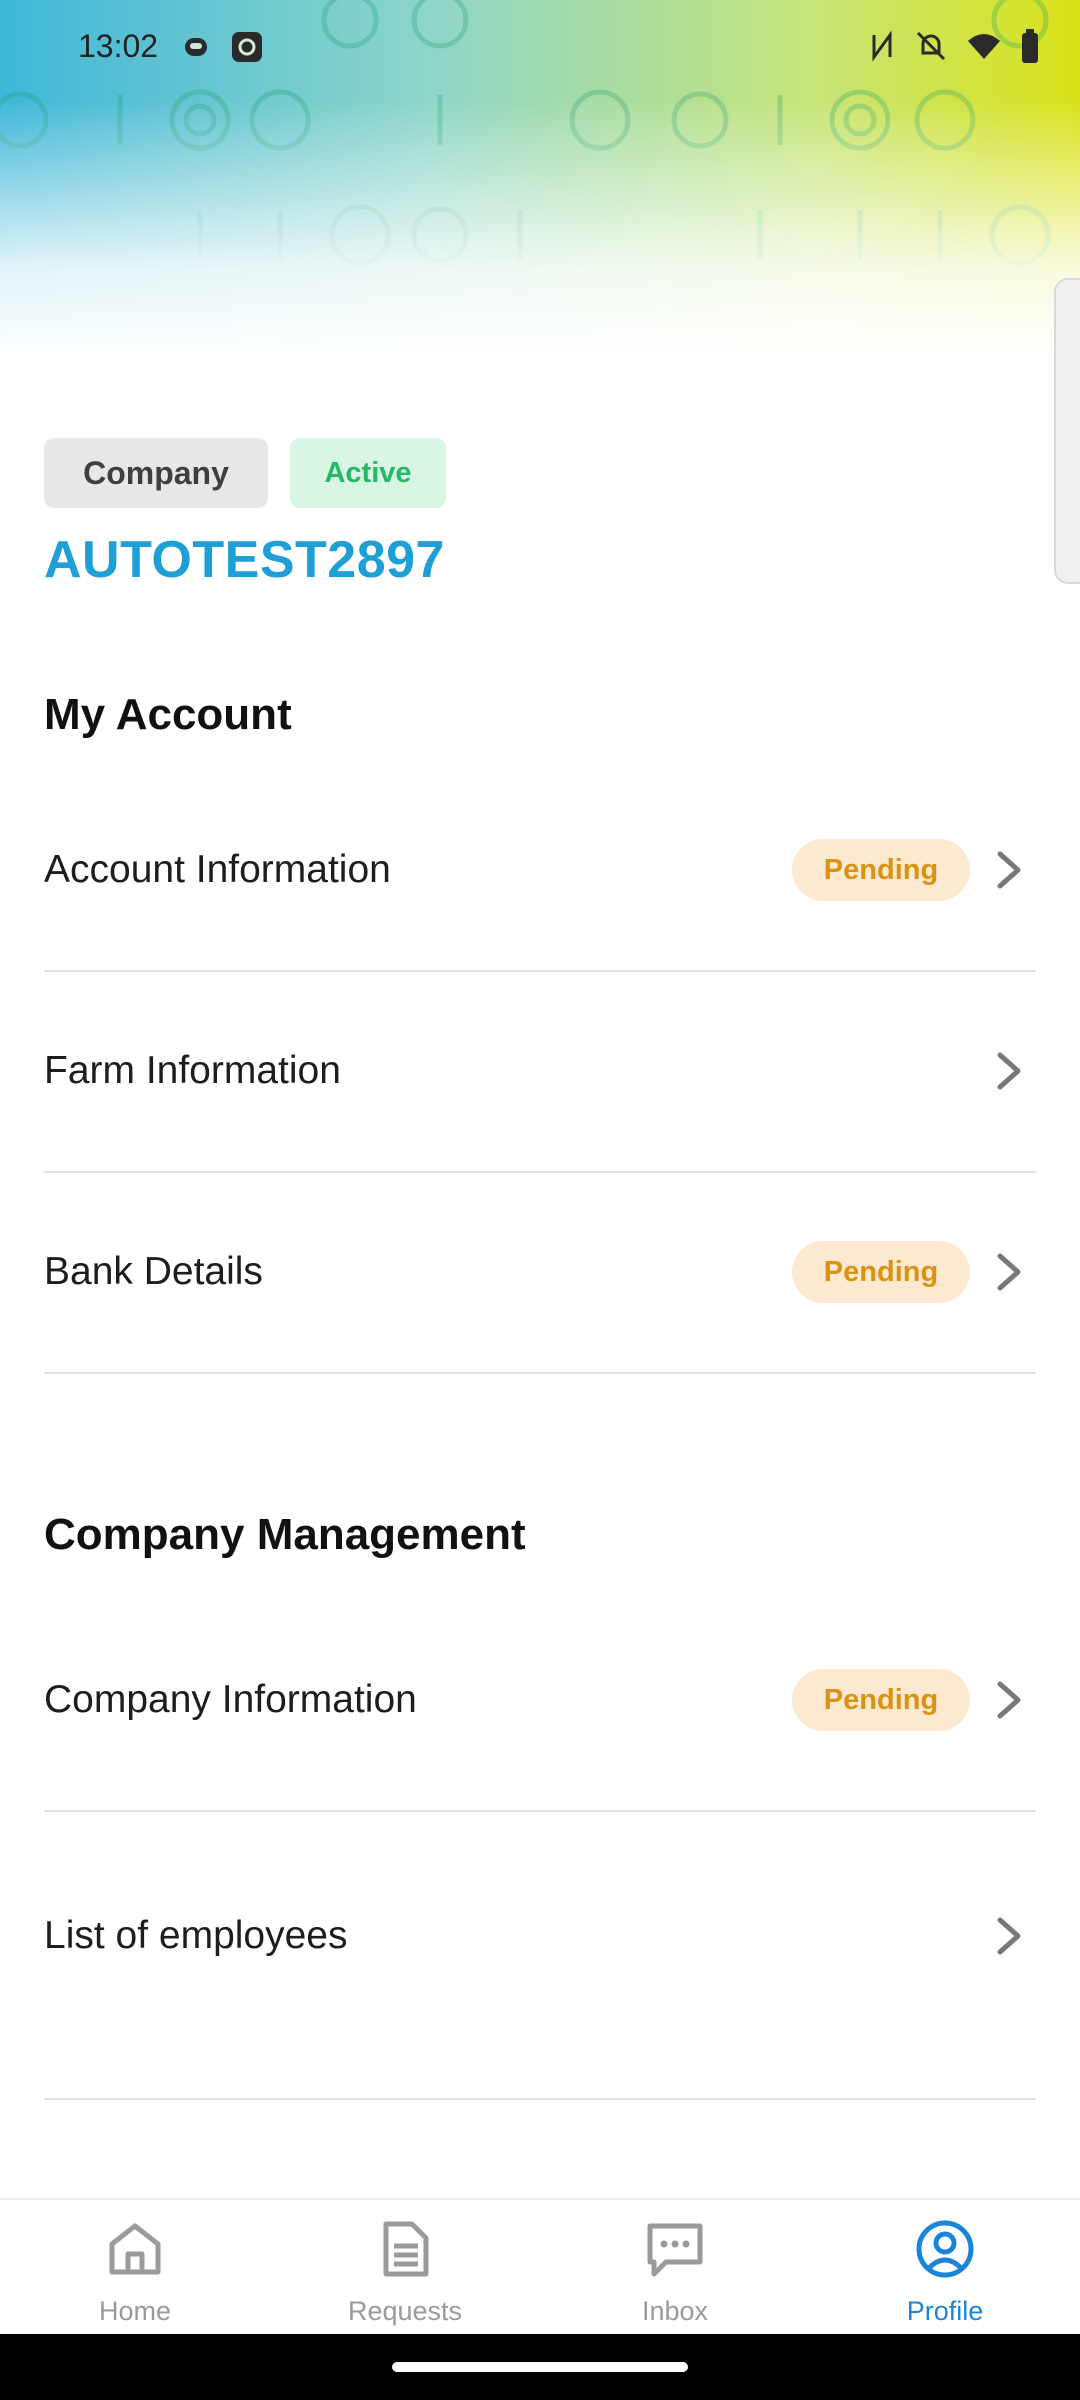  I want to click on home-icon, so click(135, 2249).